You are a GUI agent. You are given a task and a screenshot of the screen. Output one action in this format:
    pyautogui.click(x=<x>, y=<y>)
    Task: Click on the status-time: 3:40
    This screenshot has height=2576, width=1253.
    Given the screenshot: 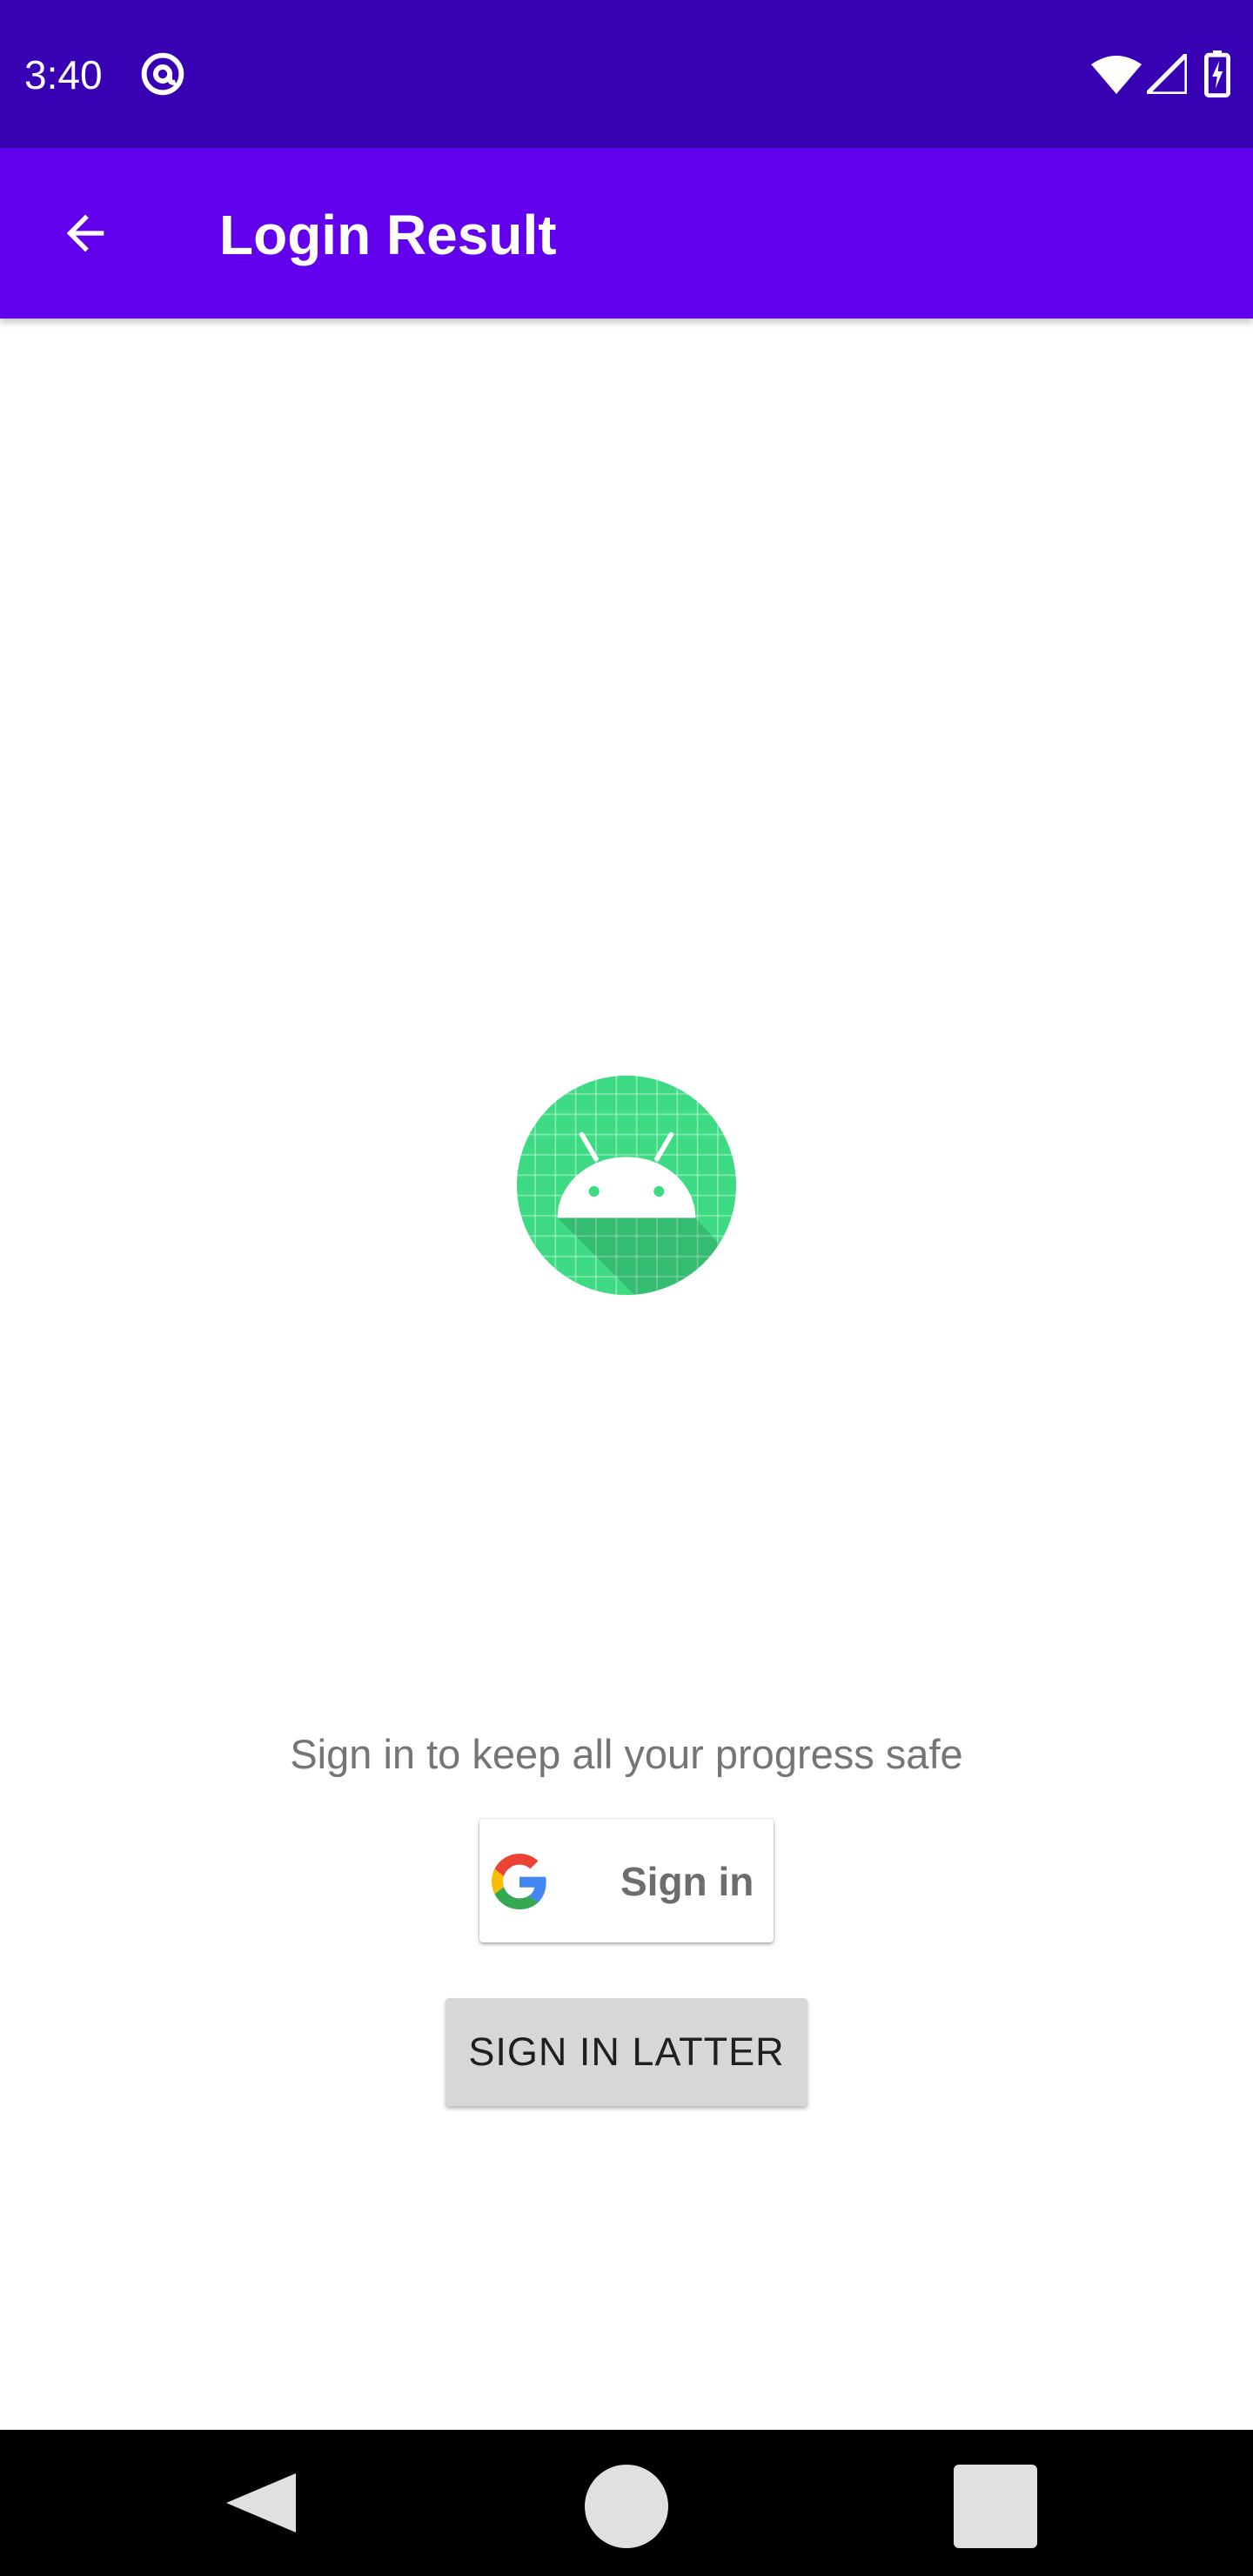 What is the action you would take?
    pyautogui.click(x=63, y=74)
    